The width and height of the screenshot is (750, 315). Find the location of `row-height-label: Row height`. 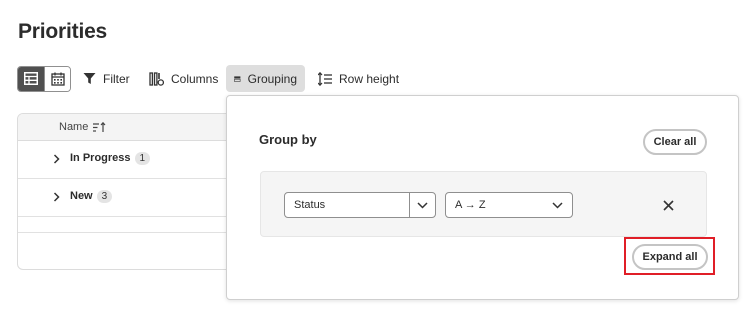

row-height-label: Row height is located at coordinates (369, 78).